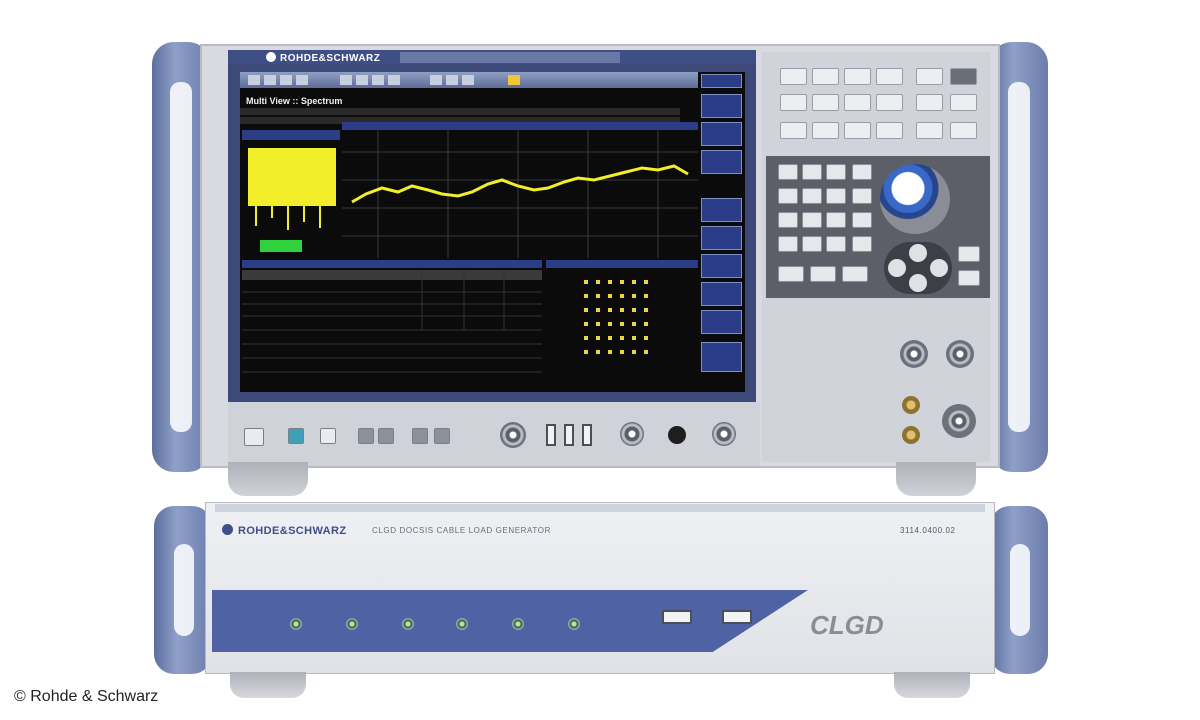 The width and height of the screenshot is (1200, 720). What do you see at coordinates (254, 437) in the screenshot?
I see `power-button` at bounding box center [254, 437].